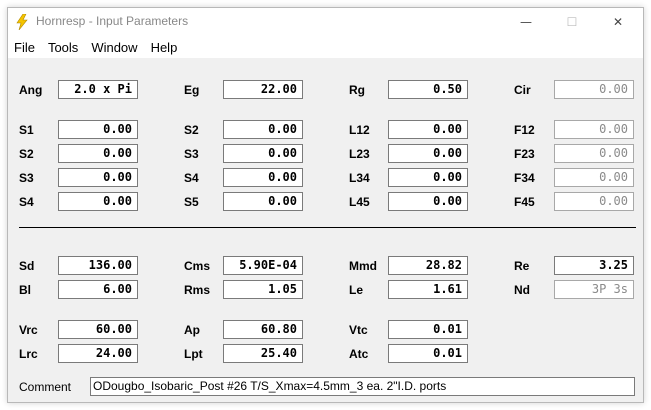 The width and height of the screenshot is (651, 410). I want to click on label-s4: S4, so click(26, 202).